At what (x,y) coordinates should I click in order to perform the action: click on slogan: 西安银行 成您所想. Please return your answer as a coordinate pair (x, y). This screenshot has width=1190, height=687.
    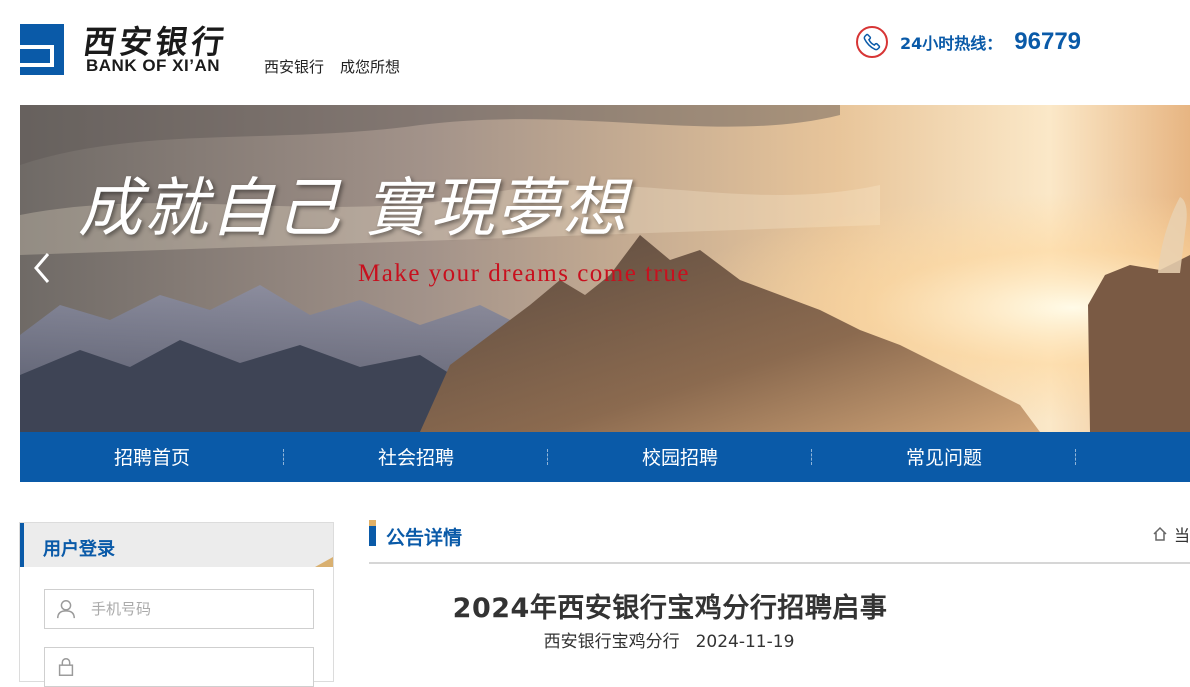
    Looking at the image, I should click on (340, 66).